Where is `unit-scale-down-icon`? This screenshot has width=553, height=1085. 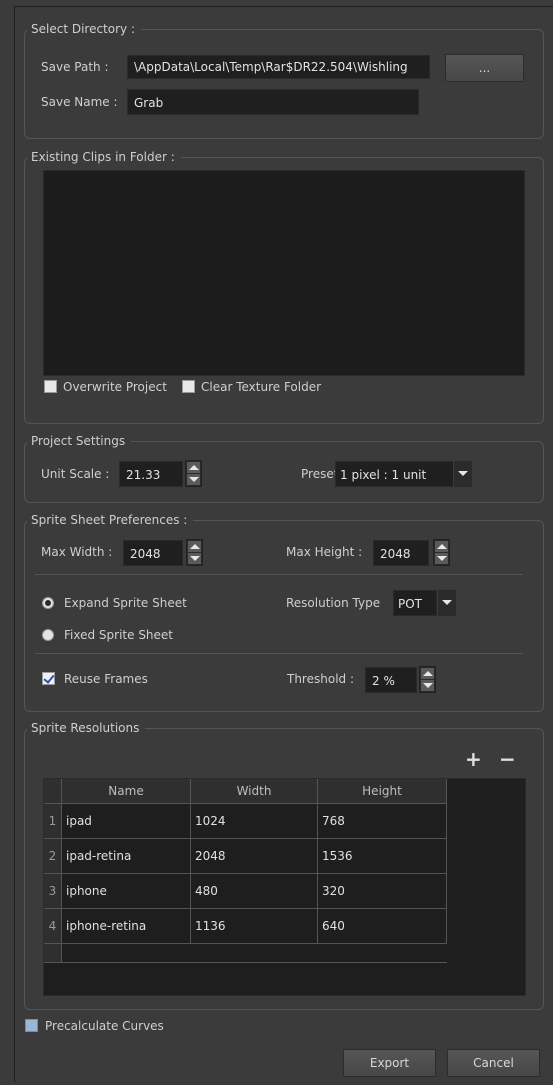
unit-scale-down-icon is located at coordinates (193, 479).